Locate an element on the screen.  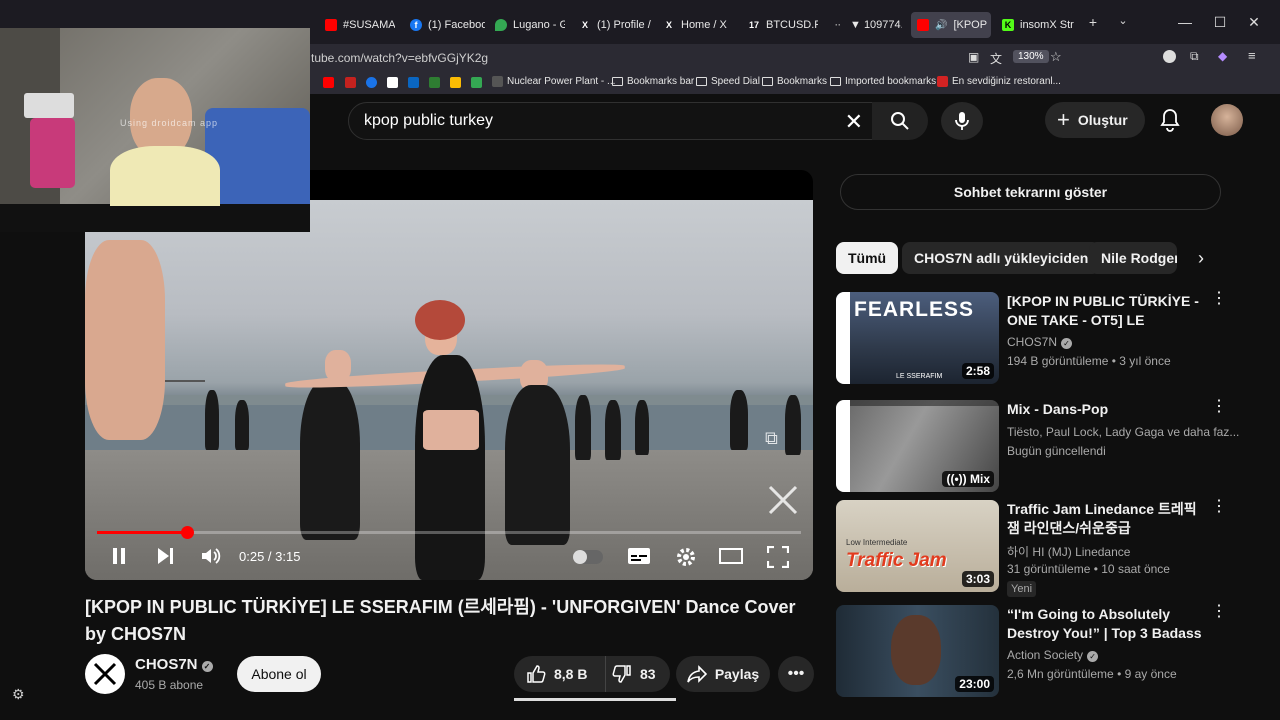
subtitles-icon is located at coordinates (639, 556).